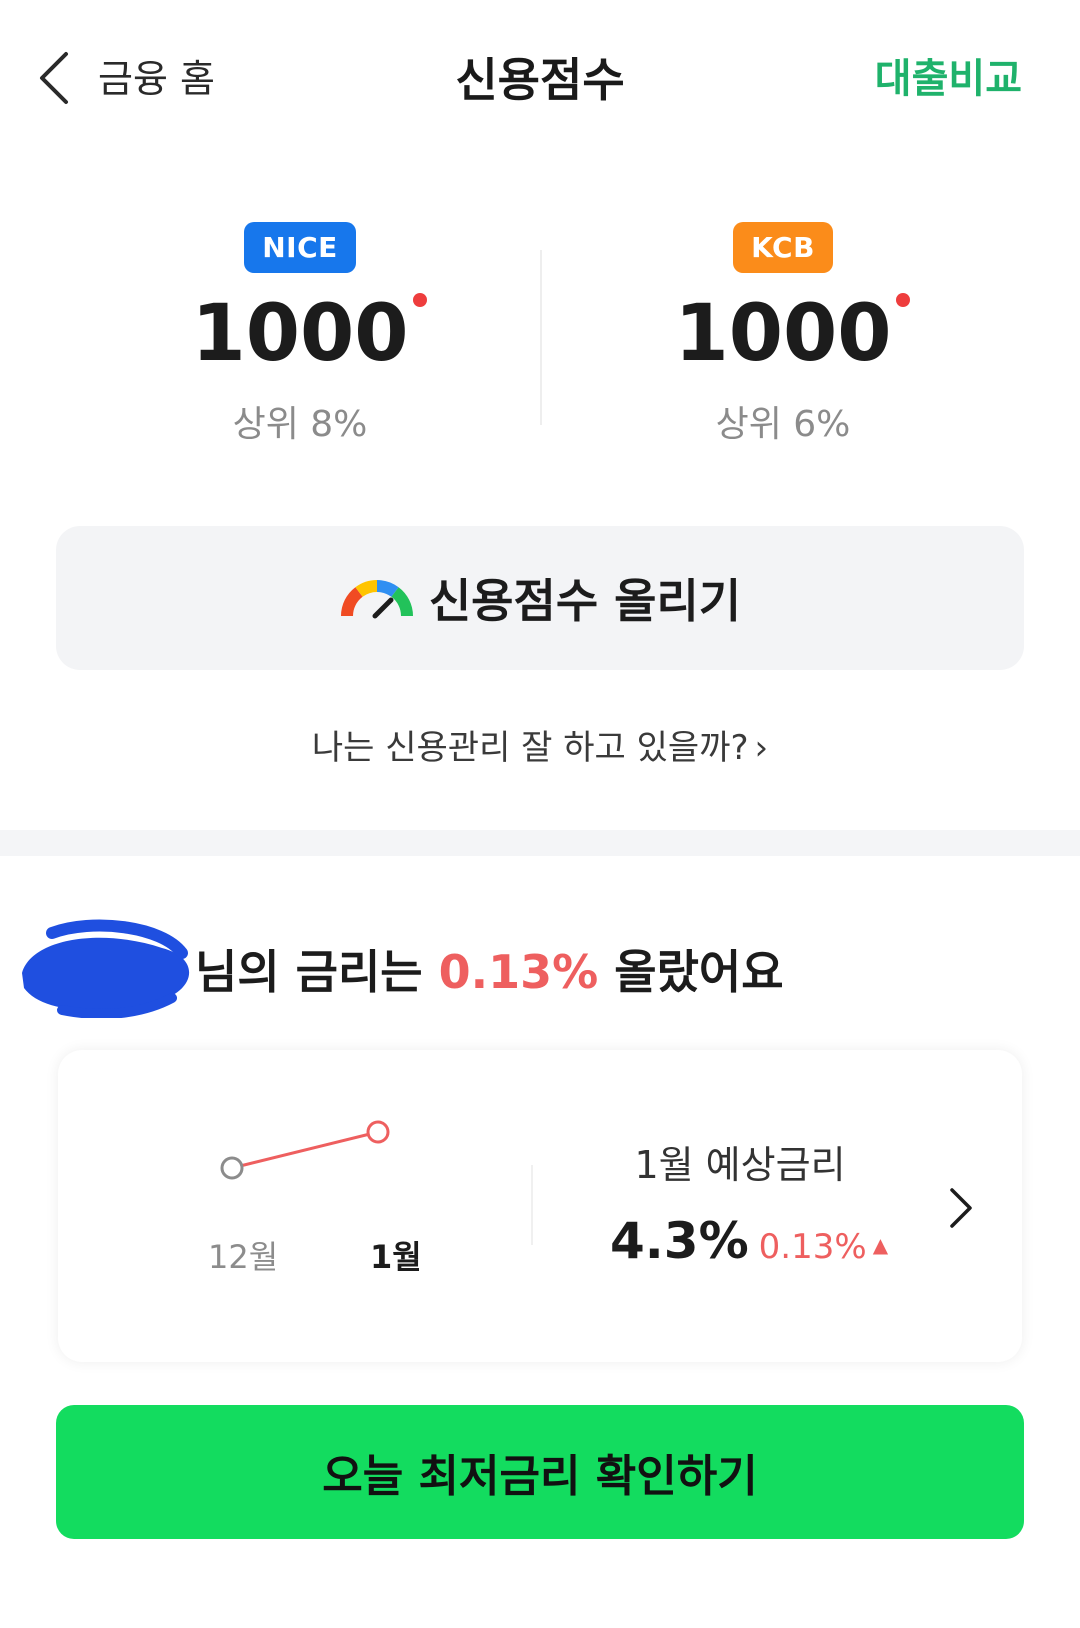 Image resolution: width=1080 pixels, height=1628 pixels. I want to click on raise-credit-score-button: 신용점수 올리기, so click(540, 598).